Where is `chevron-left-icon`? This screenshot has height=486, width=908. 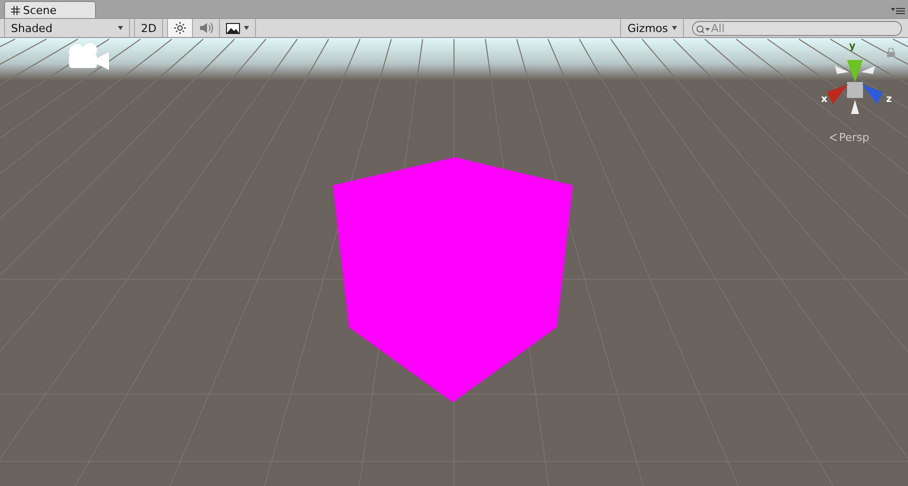 chevron-left-icon is located at coordinates (833, 137).